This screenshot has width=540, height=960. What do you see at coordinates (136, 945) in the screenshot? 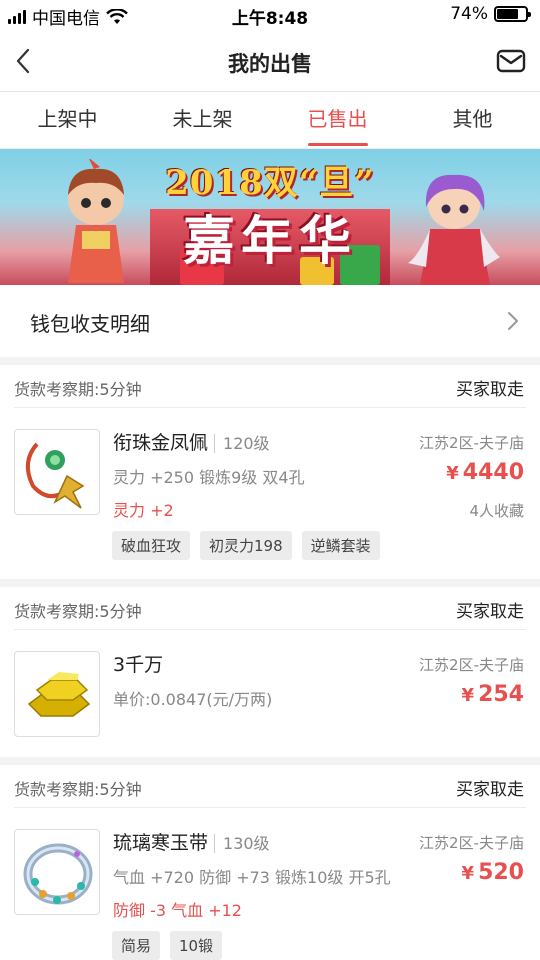
I see `item-tag: 简易` at bounding box center [136, 945].